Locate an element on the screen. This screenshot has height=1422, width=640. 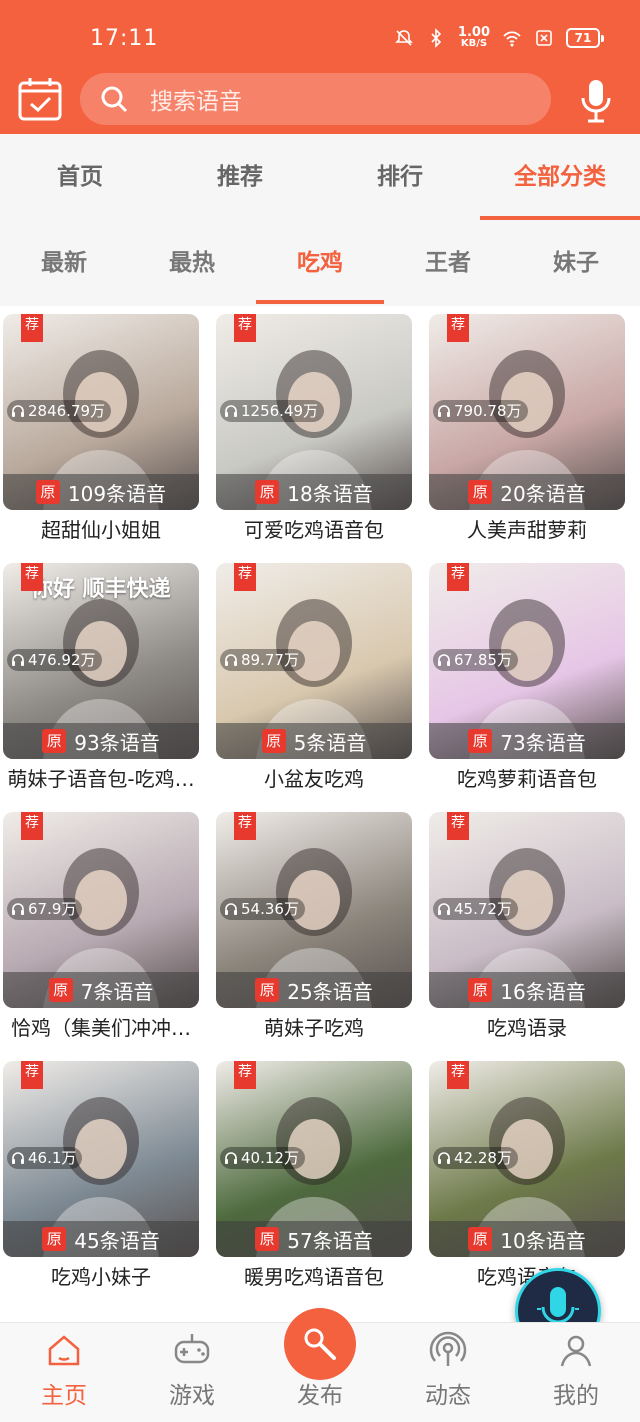
play-count: 46.1万 is located at coordinates (45, 1158).